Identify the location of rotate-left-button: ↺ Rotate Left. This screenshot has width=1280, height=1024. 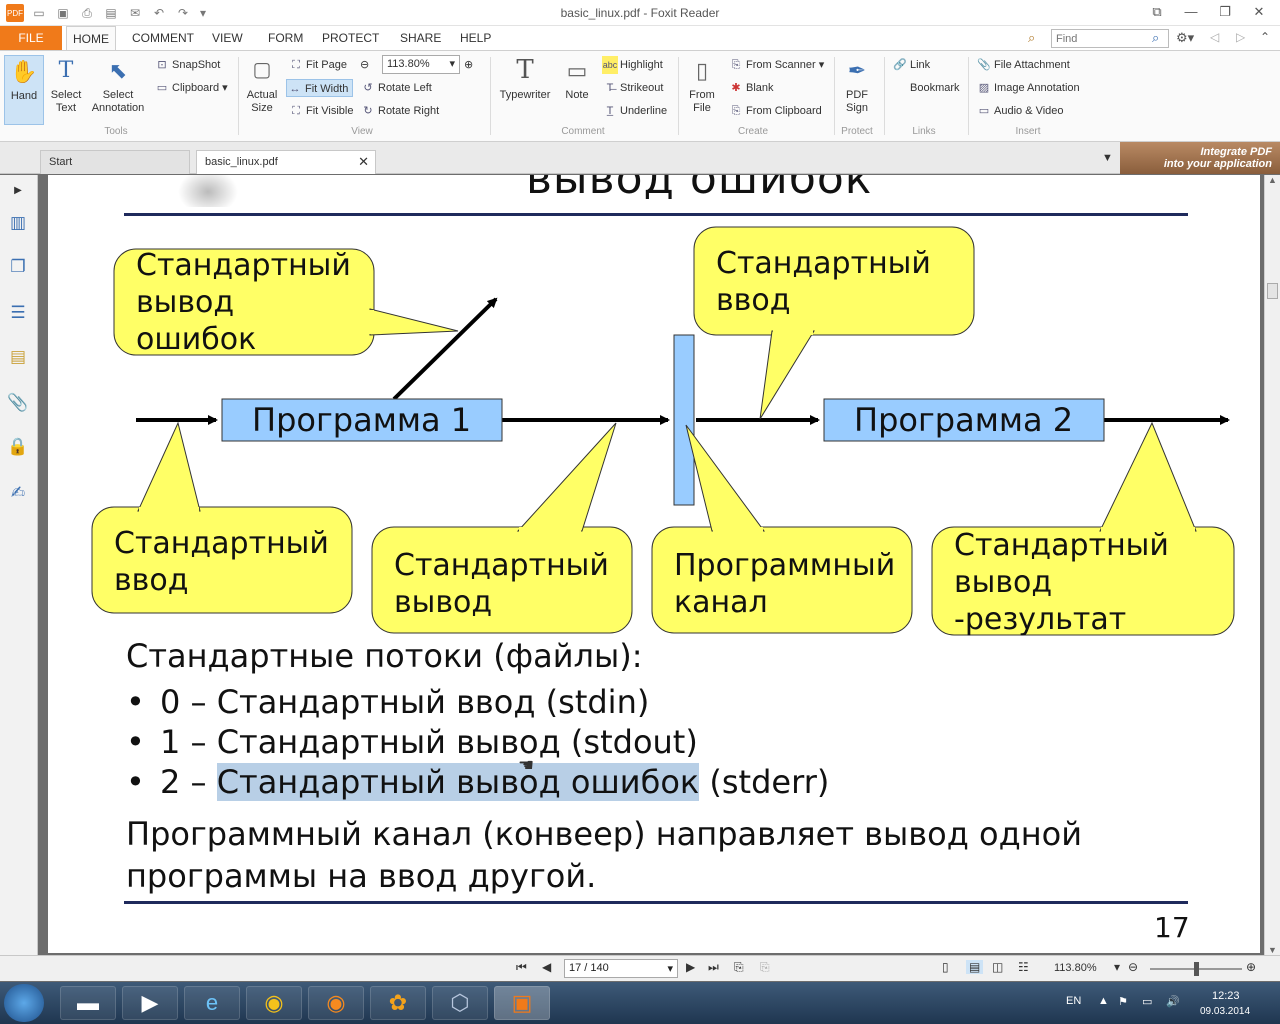
(395, 88).